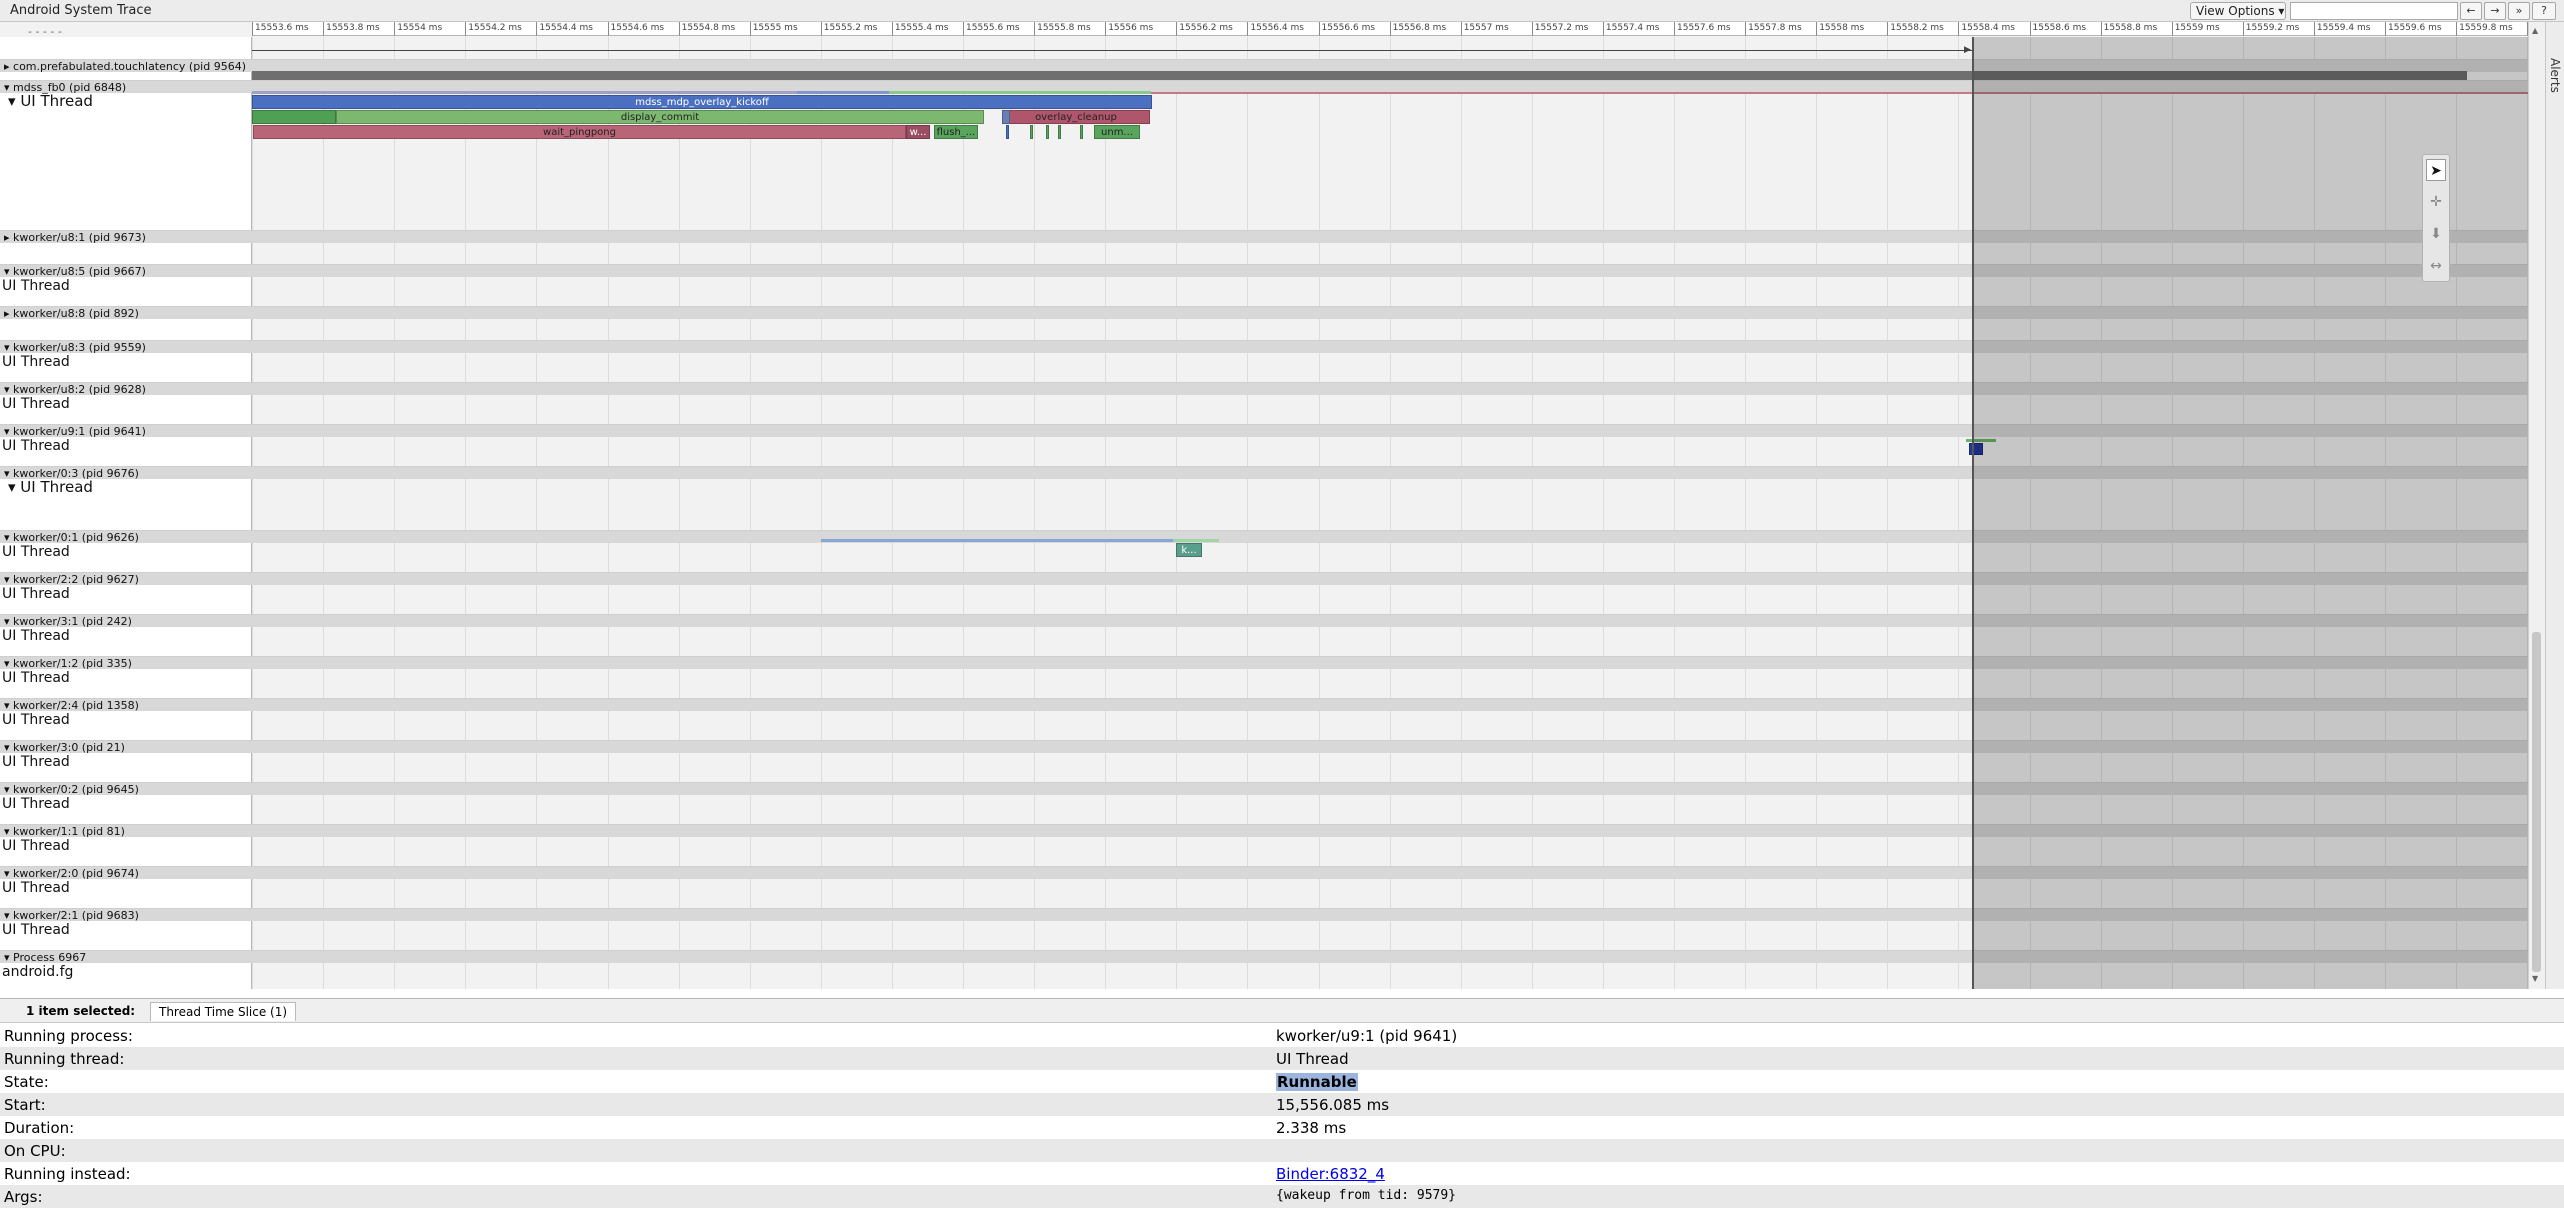 The height and width of the screenshot is (1211, 2564). I want to click on selection-tab-strip: 1 item selected: Thread Time Slice (1), so click(1282, 1011).